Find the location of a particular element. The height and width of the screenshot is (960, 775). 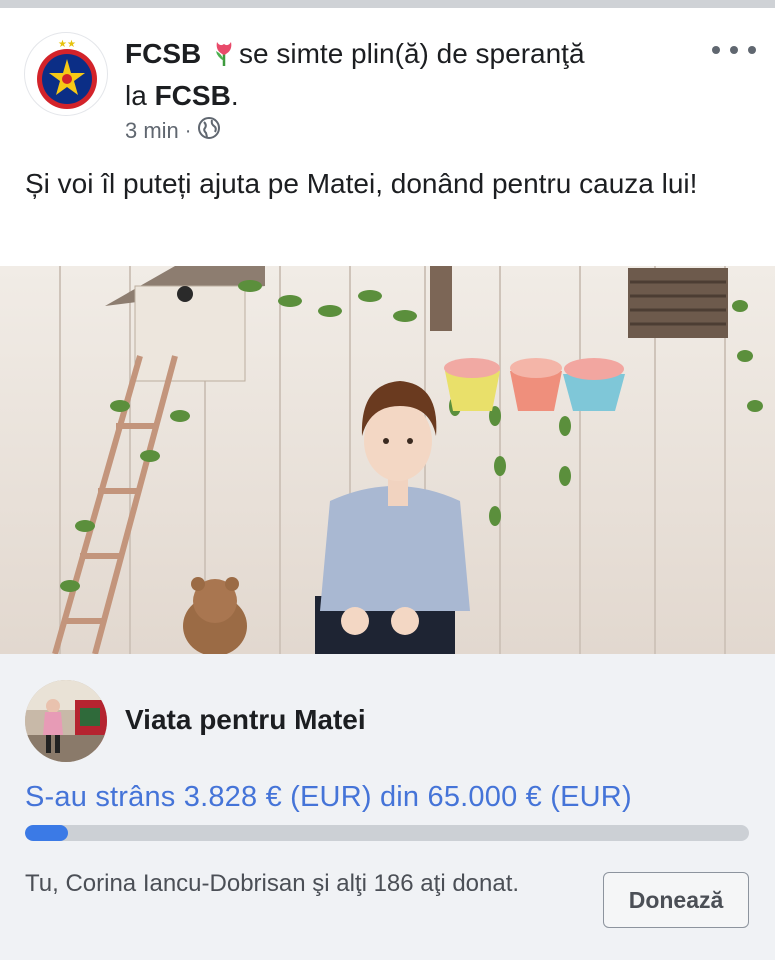

author-name: FCSB is located at coordinates (163, 53).